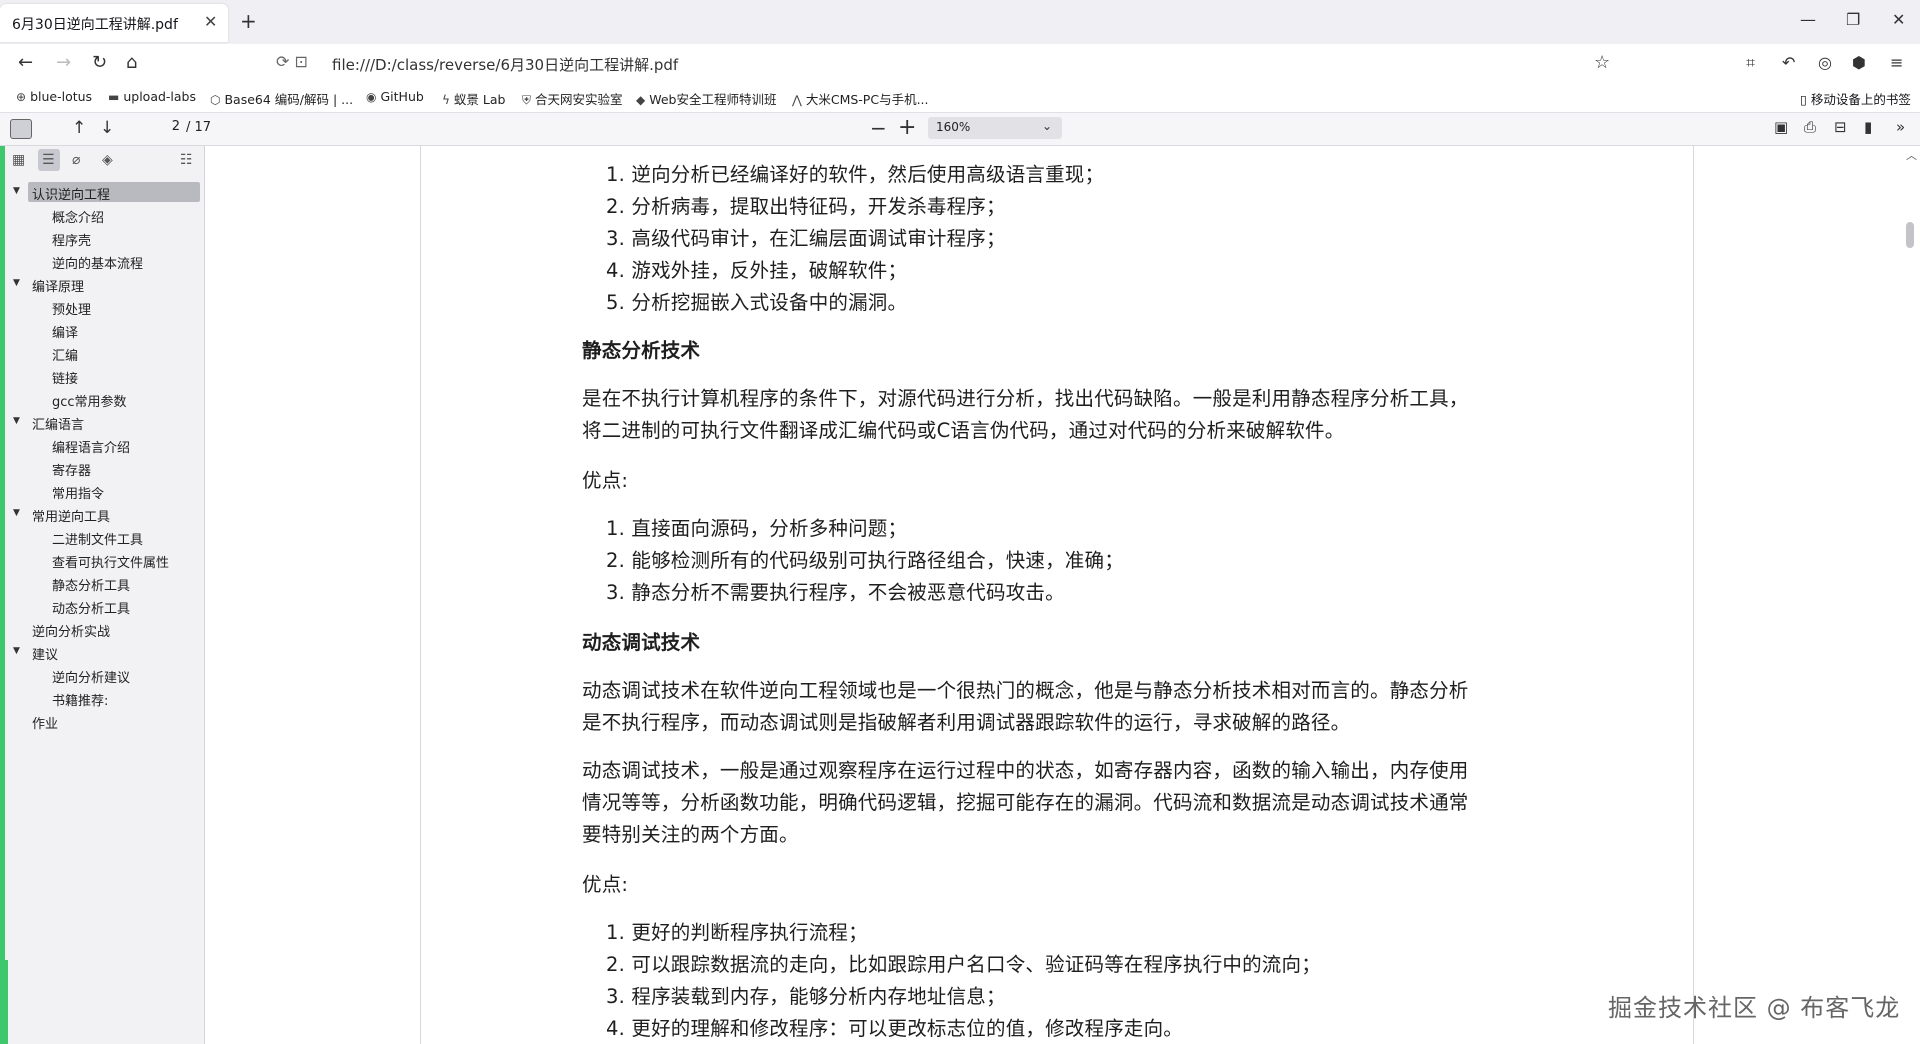  Describe the element at coordinates (1896, 62) in the screenshot. I see `menu-icon: ≡` at that location.